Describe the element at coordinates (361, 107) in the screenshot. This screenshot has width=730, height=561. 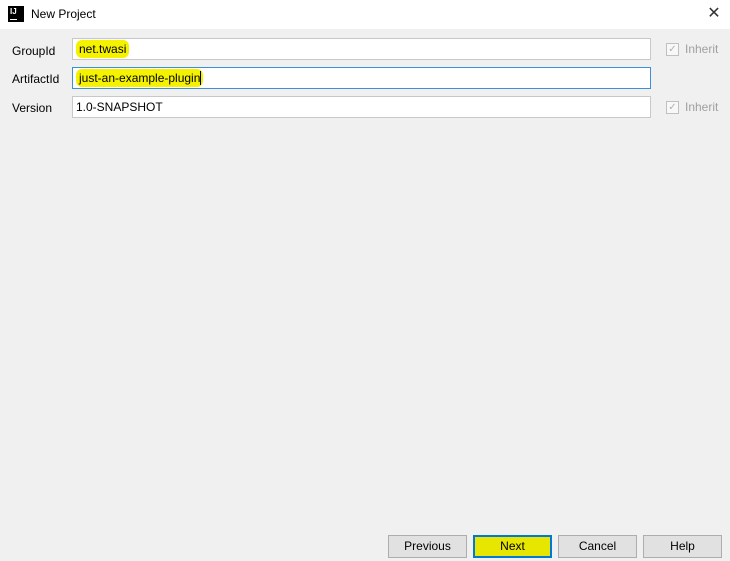
I see `version-input: 1.0-SNAPSHOT` at that location.